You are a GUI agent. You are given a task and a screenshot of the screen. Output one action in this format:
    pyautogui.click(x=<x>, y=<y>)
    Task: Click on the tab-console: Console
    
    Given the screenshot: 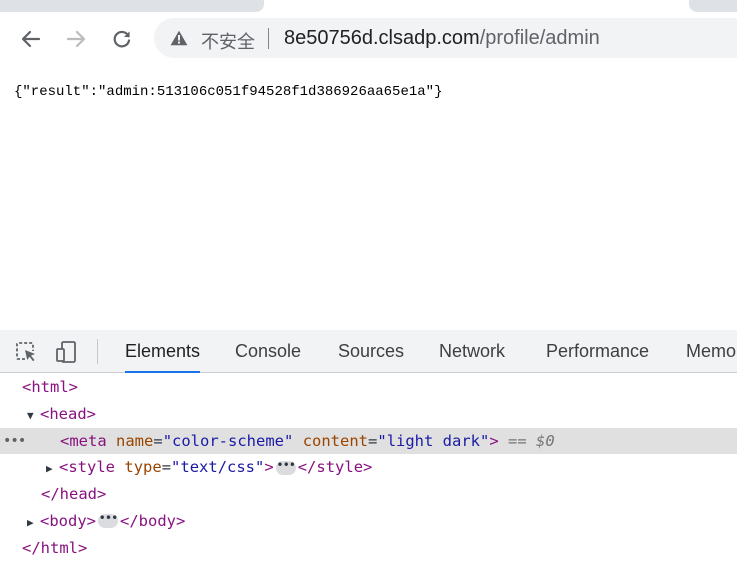 What is the action you would take?
    pyautogui.click(x=268, y=351)
    